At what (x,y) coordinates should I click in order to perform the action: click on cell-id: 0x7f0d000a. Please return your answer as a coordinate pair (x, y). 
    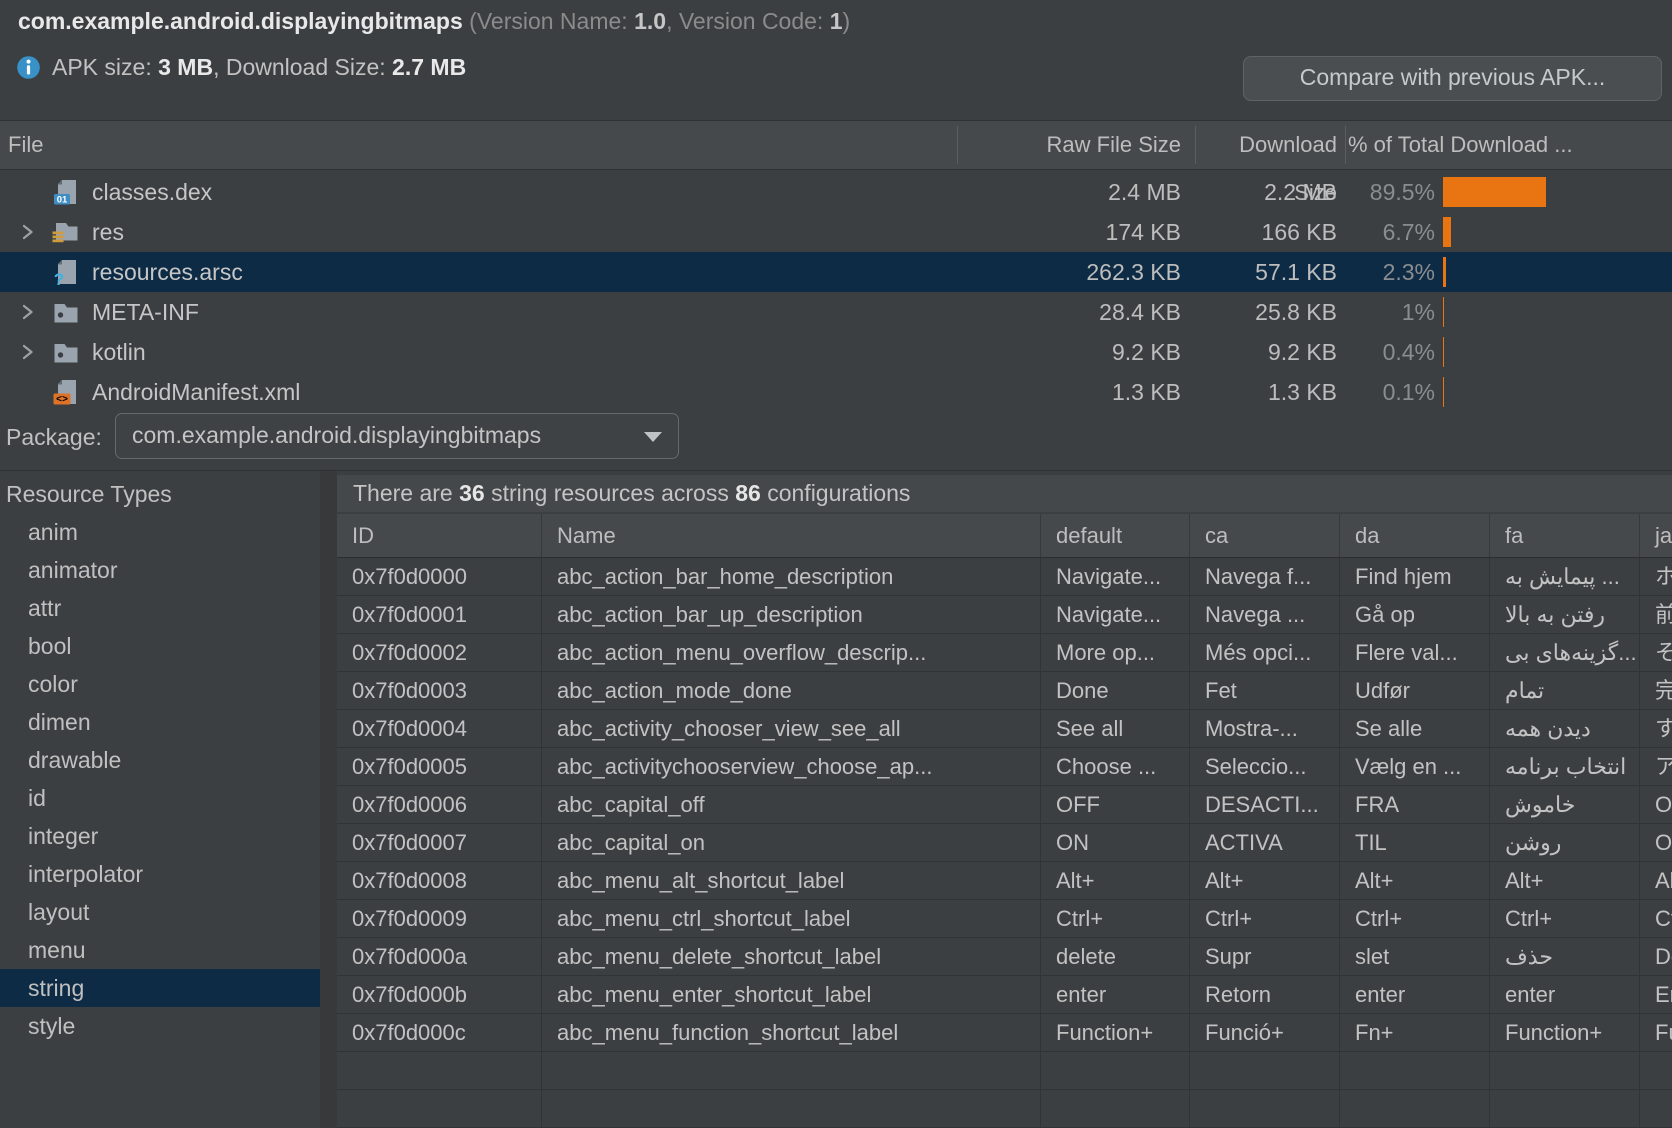
    Looking at the image, I should click on (439, 956).